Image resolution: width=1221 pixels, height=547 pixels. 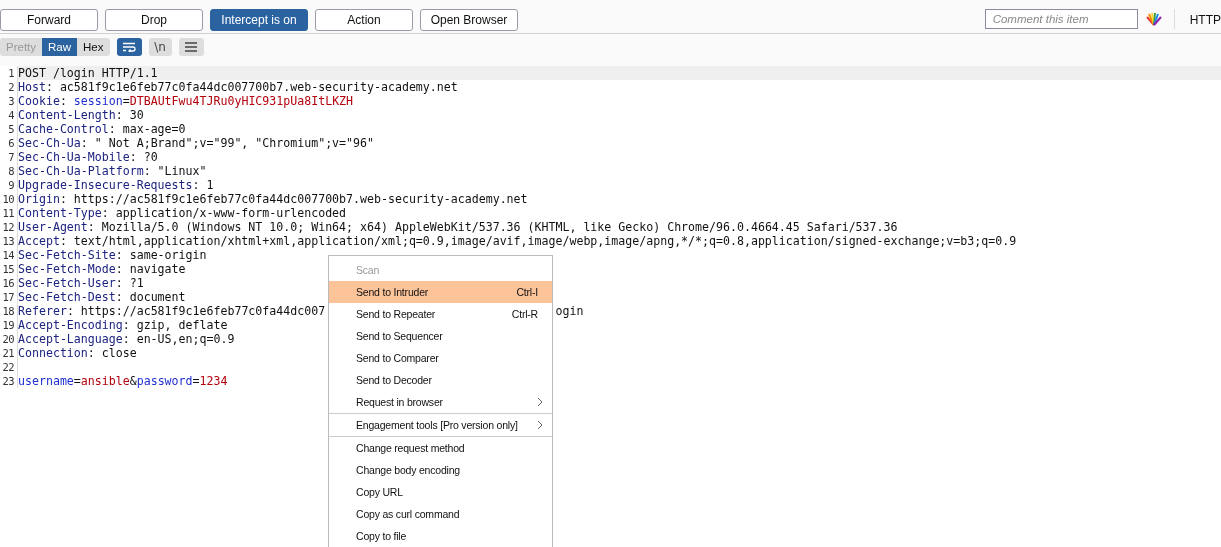 What do you see at coordinates (440, 292) in the screenshot?
I see `menu-item: Send to Intruder Ctrl-I` at bounding box center [440, 292].